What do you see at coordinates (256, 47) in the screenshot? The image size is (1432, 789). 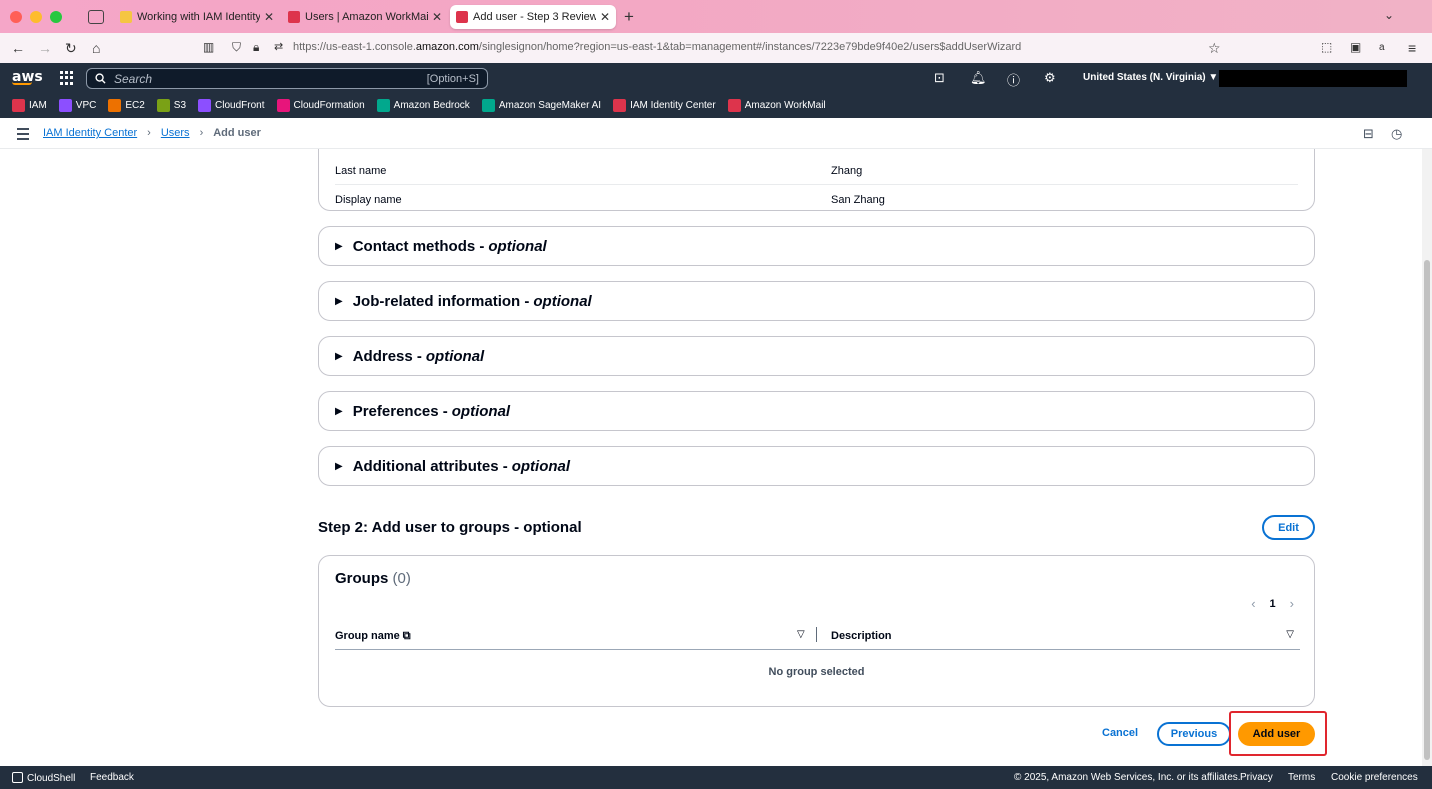 I see `lock-icon: 🔒︎` at bounding box center [256, 47].